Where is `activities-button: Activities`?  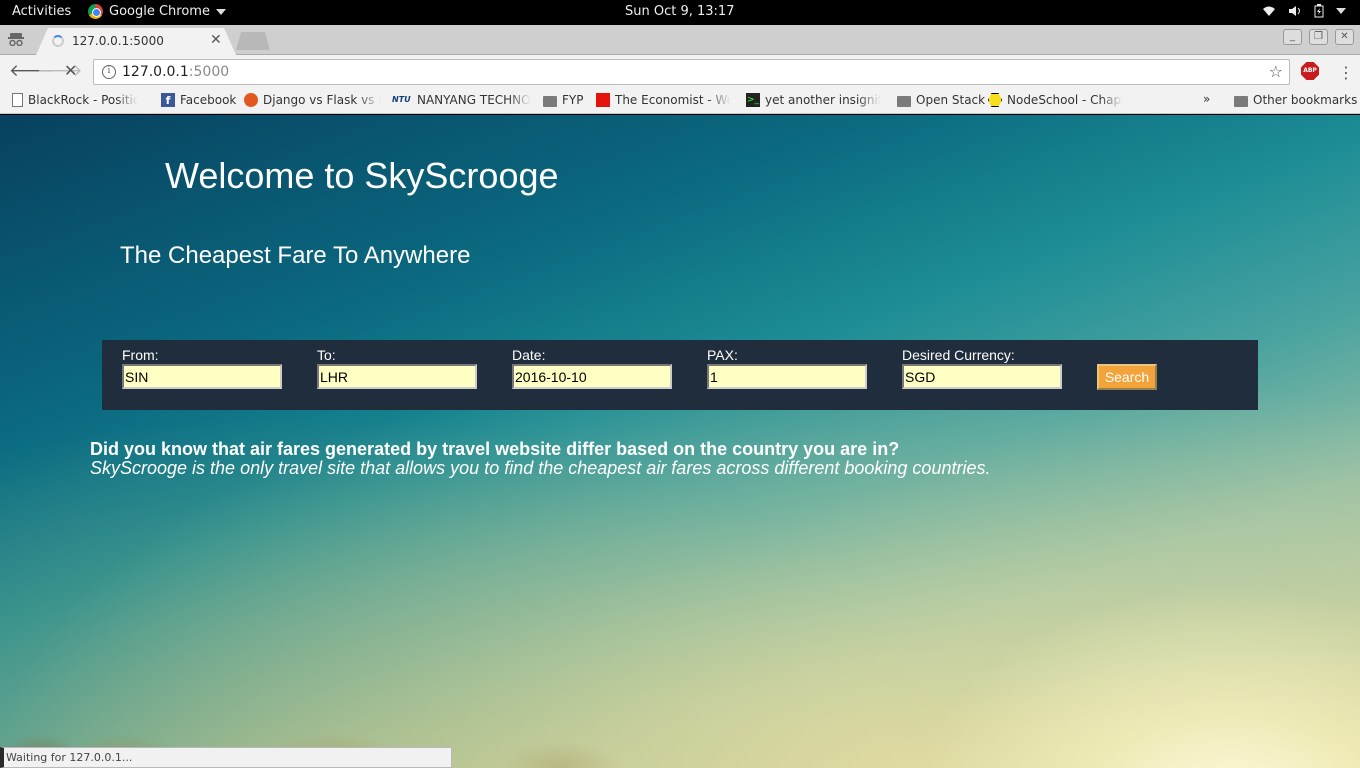 activities-button: Activities is located at coordinates (41, 11).